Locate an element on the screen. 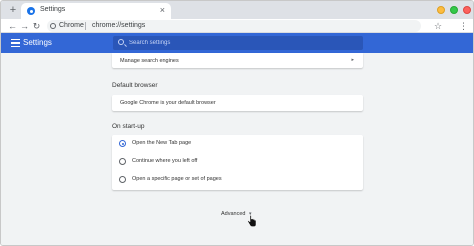  startup-option-continue: Continue where you left off is located at coordinates (237, 162).